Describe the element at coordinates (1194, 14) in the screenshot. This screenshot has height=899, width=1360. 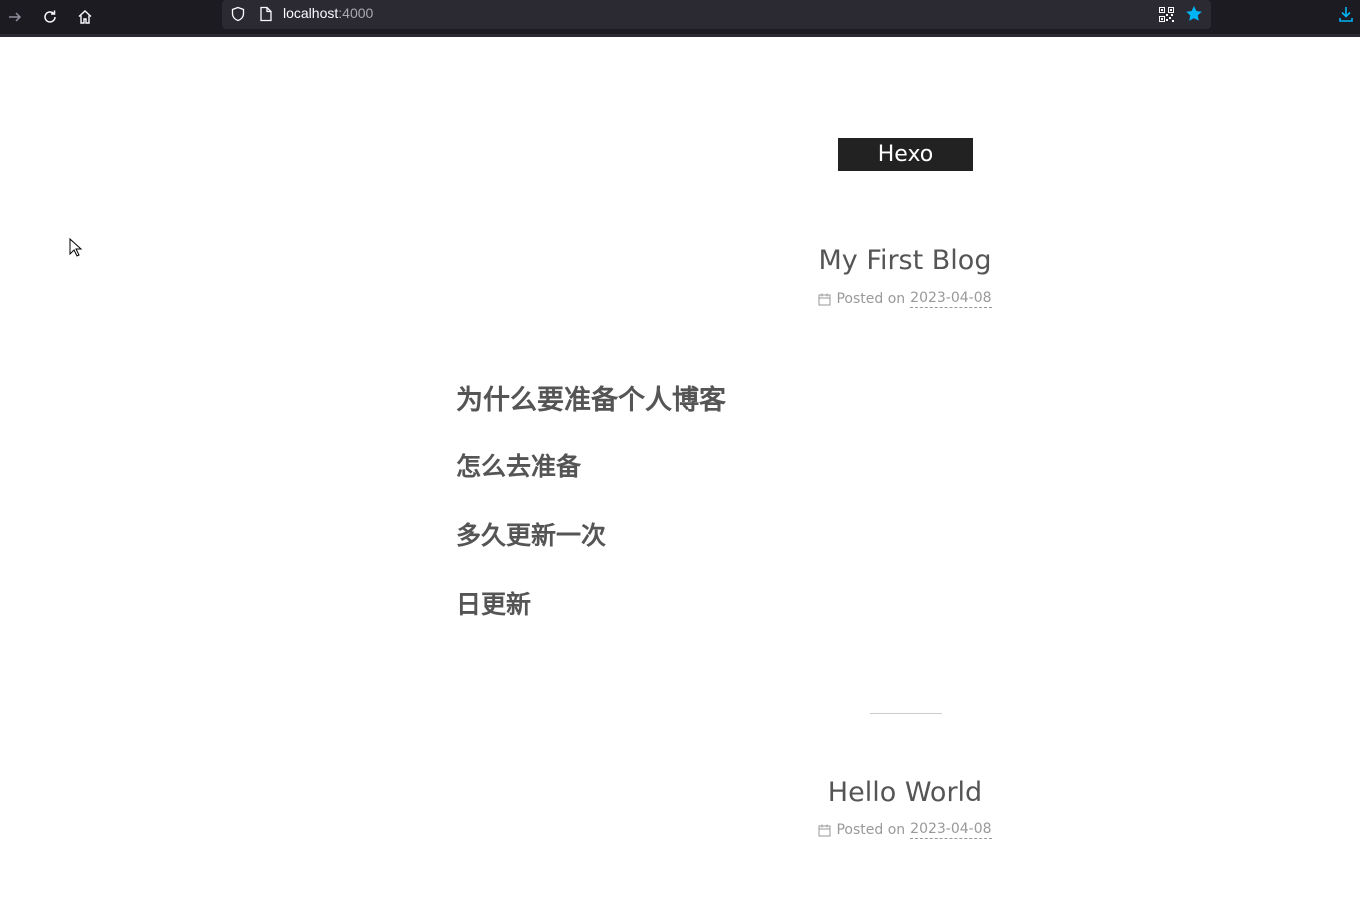
I see `bookmark-star-icon` at that location.